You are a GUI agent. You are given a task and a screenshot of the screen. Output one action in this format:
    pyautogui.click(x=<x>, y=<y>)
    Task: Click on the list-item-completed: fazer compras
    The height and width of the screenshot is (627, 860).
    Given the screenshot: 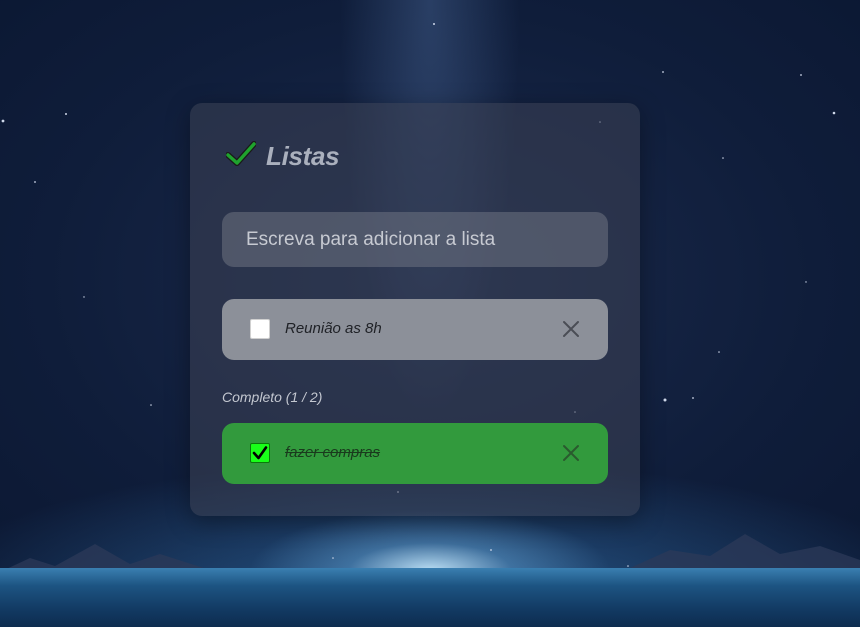 What is the action you would take?
    pyautogui.click(x=415, y=453)
    